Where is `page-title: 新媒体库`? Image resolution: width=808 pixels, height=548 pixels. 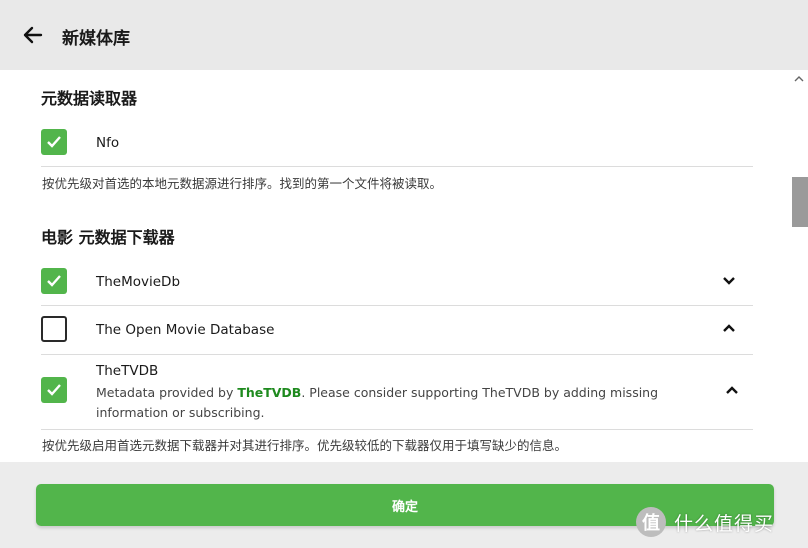 page-title: 新媒体库 is located at coordinates (96, 39).